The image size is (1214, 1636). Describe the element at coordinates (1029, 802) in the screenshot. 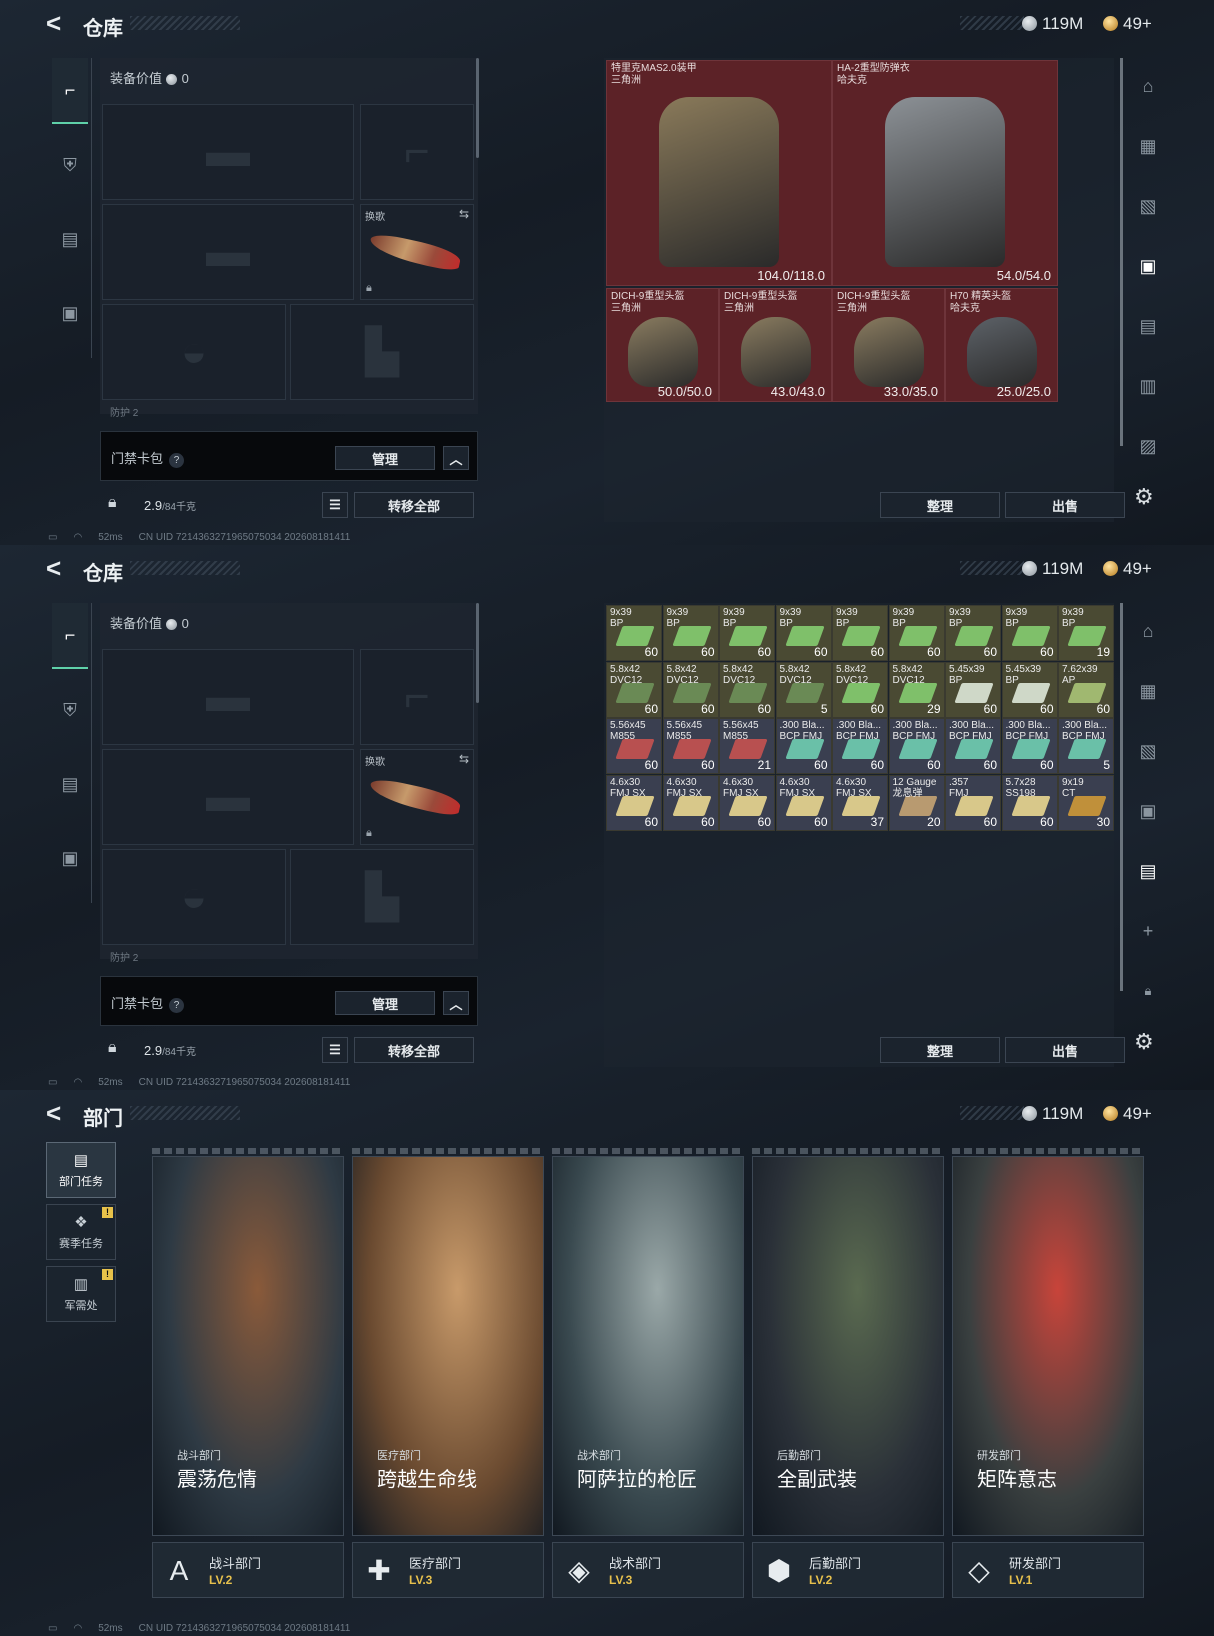

I see `ammo-item: 5.7x28 SS198 60` at that location.